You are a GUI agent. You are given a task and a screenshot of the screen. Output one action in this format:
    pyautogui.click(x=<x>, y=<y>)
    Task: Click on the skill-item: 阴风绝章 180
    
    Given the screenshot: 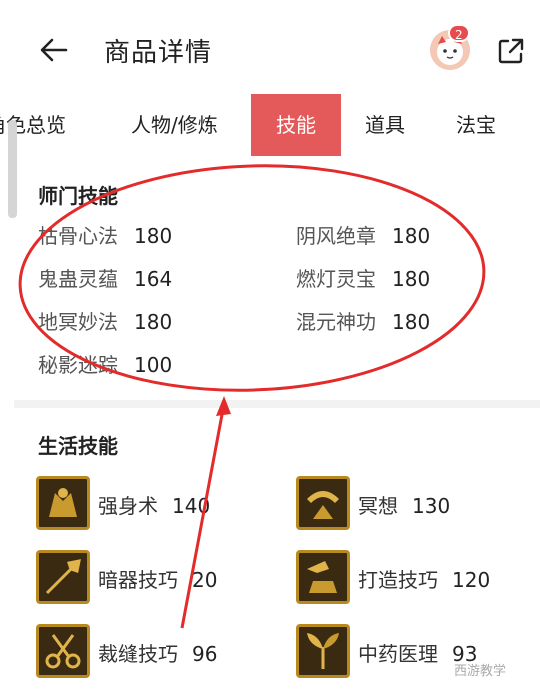 What is the action you would take?
    pyautogui.click(x=363, y=236)
    